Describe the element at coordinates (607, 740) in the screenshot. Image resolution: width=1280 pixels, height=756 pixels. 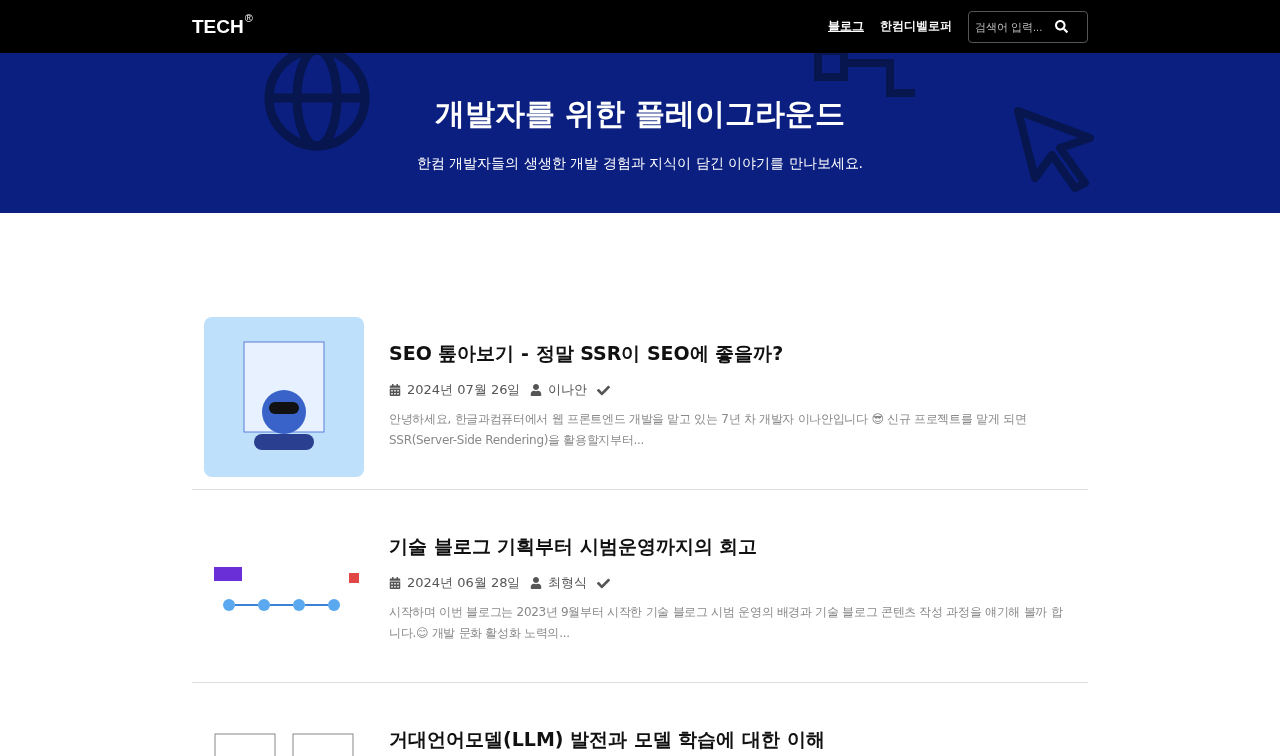
I see `post-title: 거대언어모델(LLM) 발전과 모델 학습에 대한 이해` at that location.